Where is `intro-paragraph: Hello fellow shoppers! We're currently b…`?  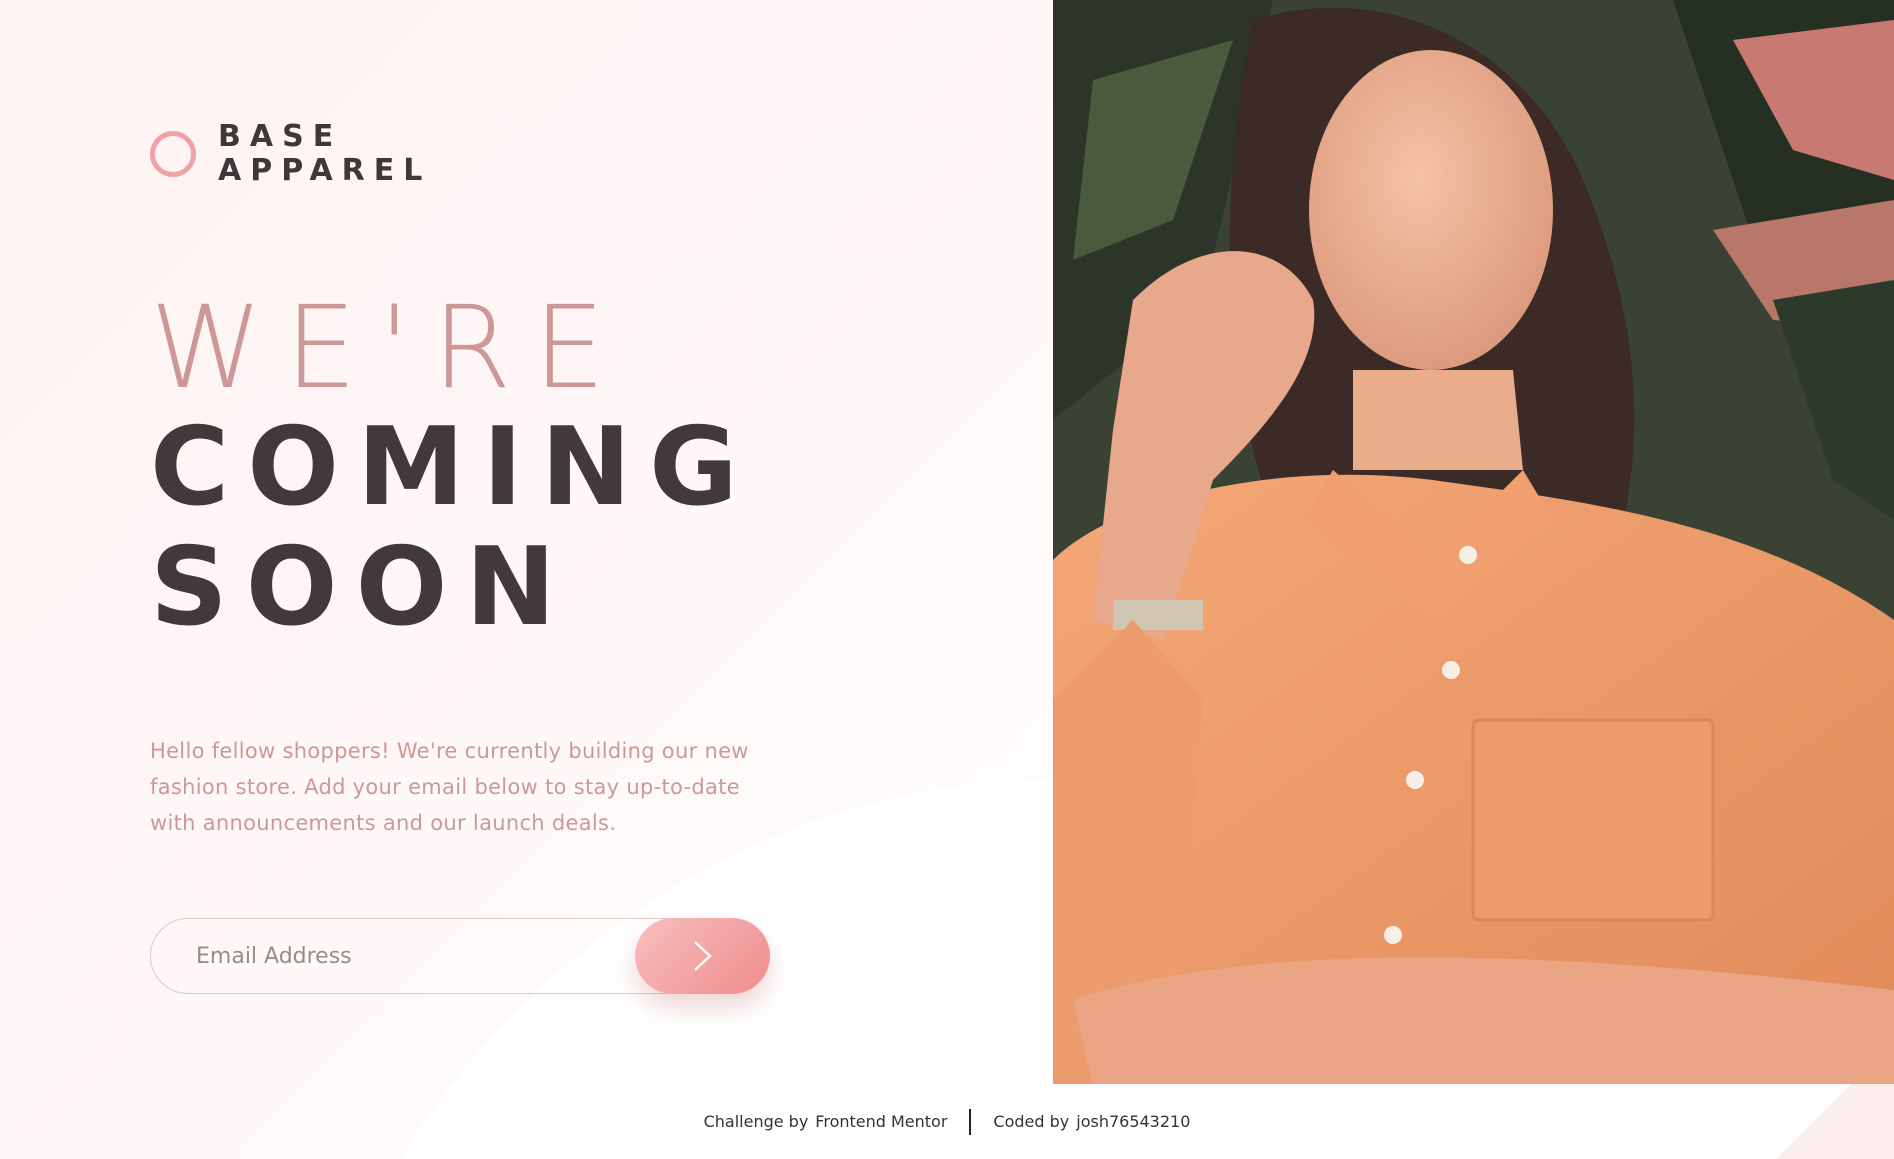 intro-paragraph: Hello fellow shoppers! We're currently b… is located at coordinates (449, 787).